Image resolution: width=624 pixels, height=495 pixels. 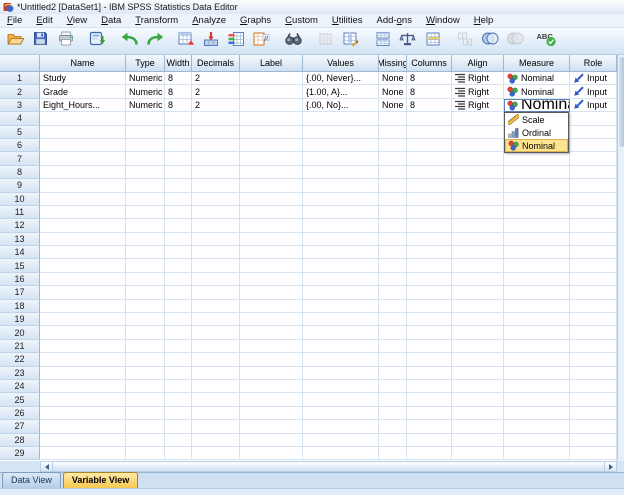 I want to click on row-number-10: 10, so click(x=20, y=199).